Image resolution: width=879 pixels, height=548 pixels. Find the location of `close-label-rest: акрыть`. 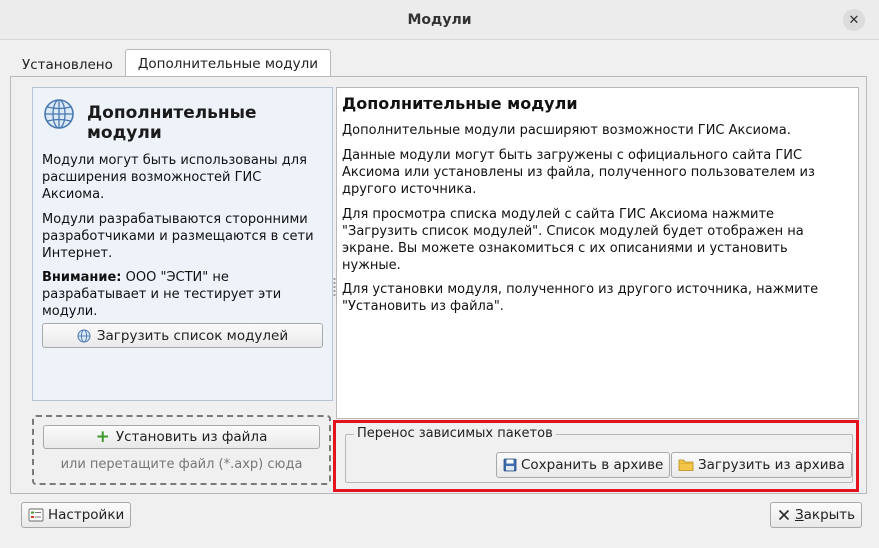

close-label-rest: акрыть is located at coordinates (829, 515).